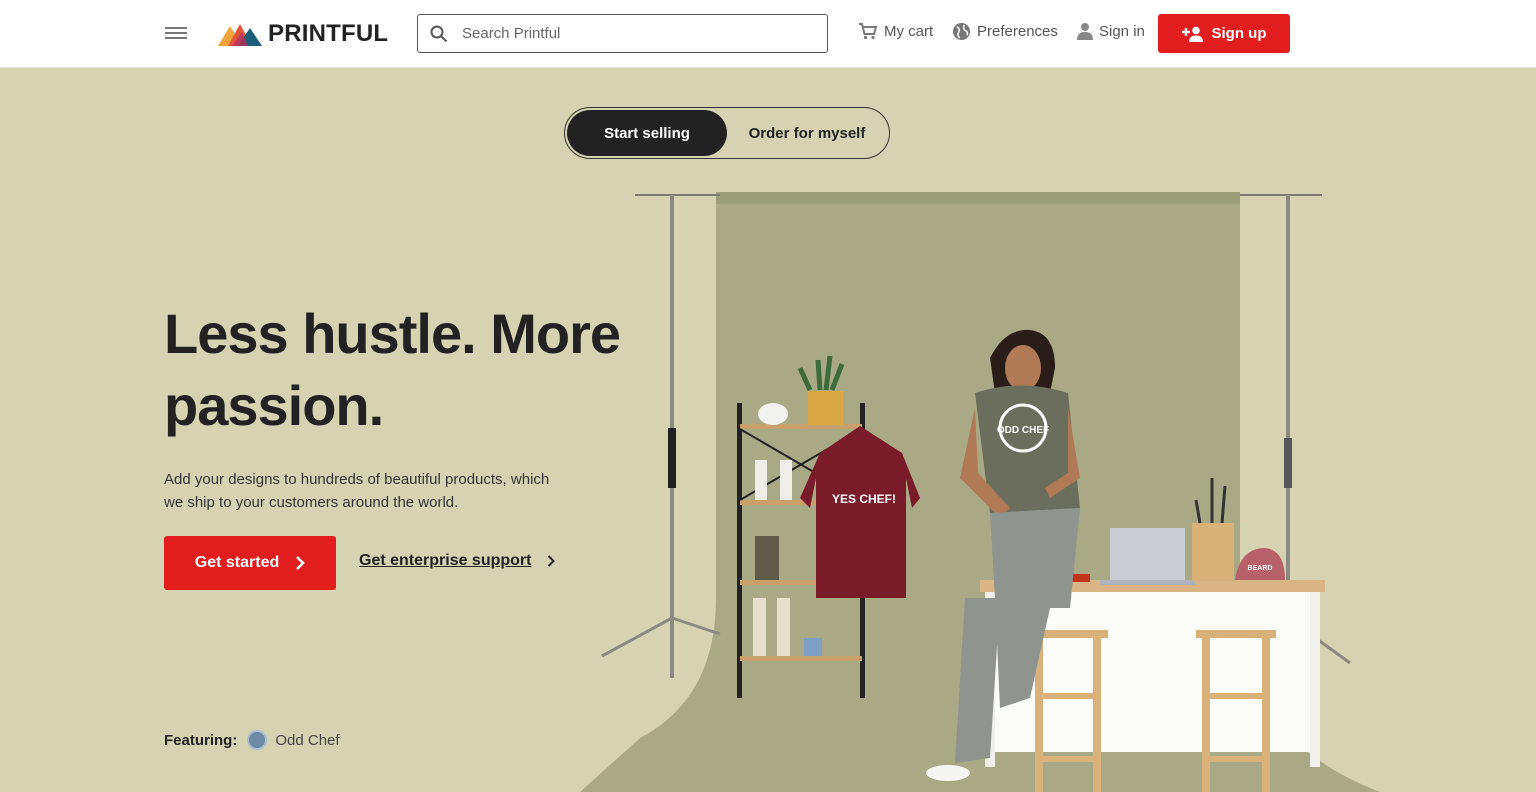 The image size is (1536, 792). What do you see at coordinates (864, 499) in the screenshot?
I see `sweatshirt-print: YES CHEF!` at bounding box center [864, 499].